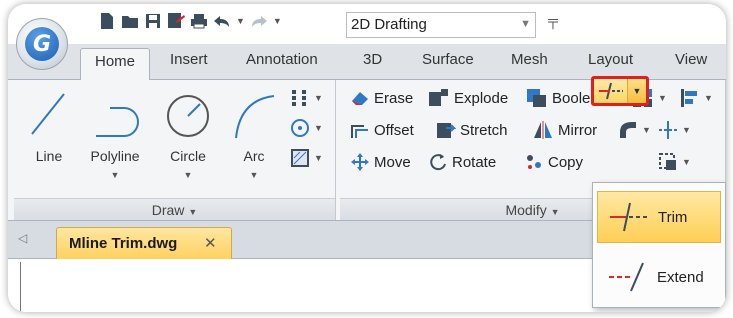  What do you see at coordinates (222, 21) in the screenshot?
I see `undo-icon` at bounding box center [222, 21].